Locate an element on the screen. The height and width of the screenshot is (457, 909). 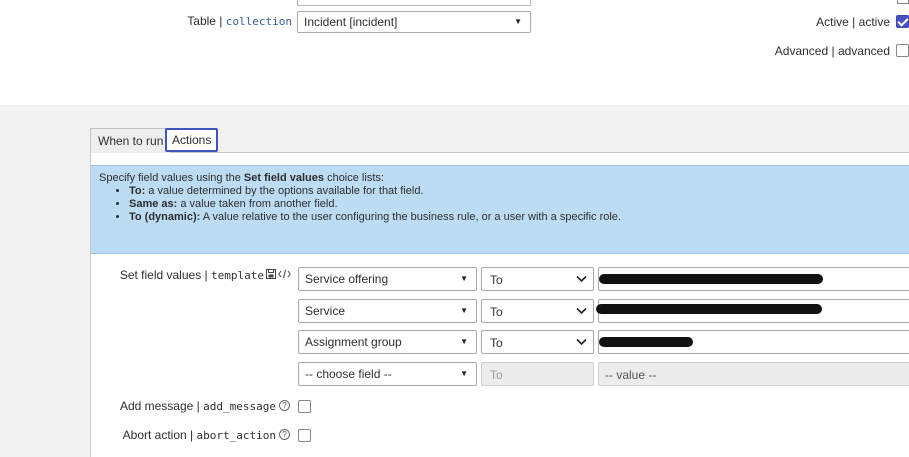
field-select-service: Service ▼ is located at coordinates (387, 311).